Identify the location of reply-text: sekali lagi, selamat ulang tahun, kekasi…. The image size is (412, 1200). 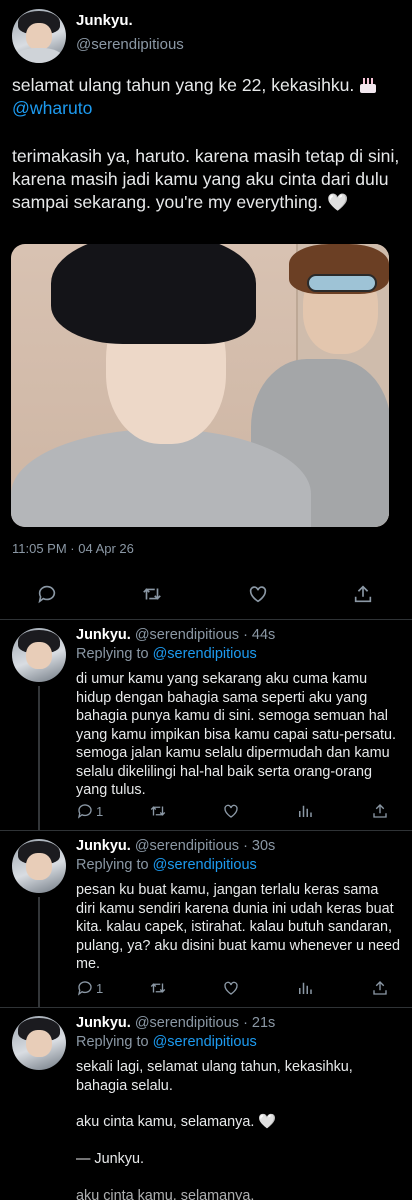
(238, 1113).